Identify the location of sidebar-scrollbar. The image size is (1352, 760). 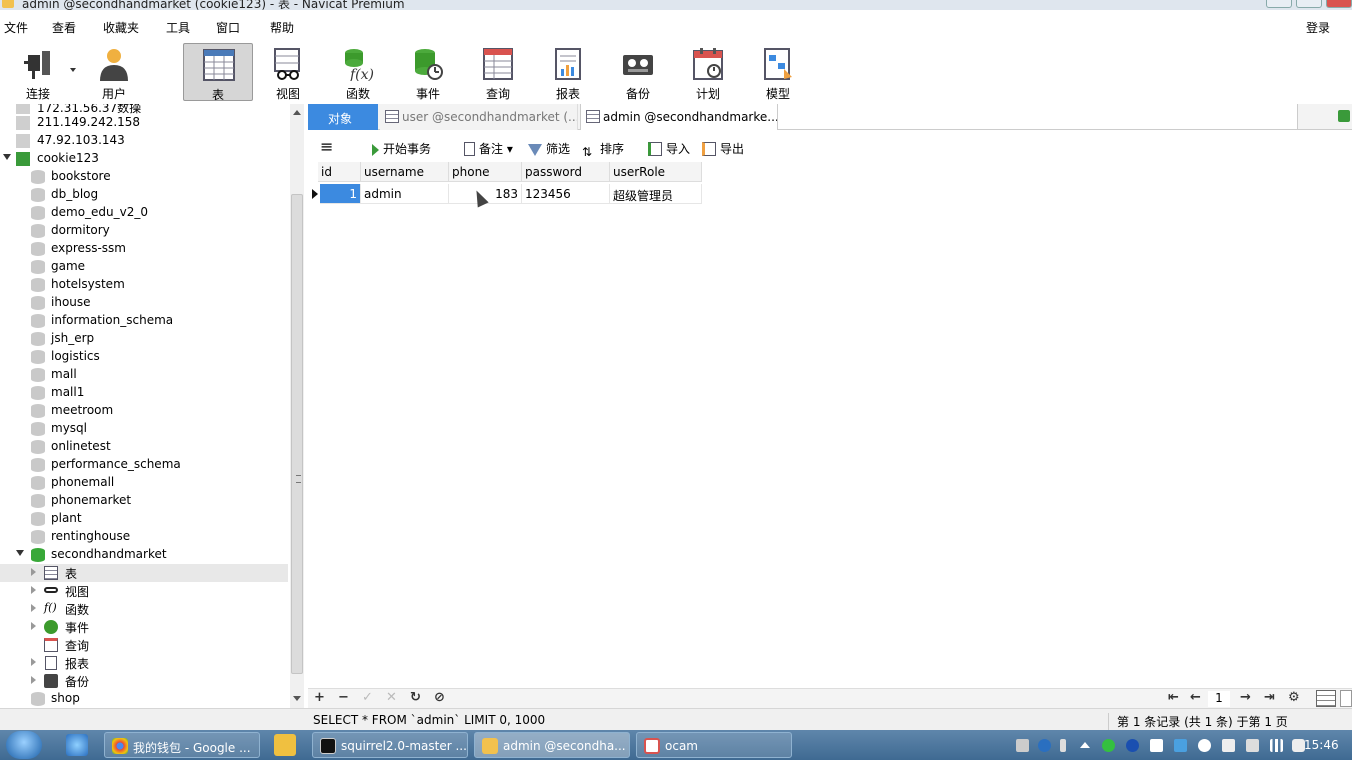
(297, 406).